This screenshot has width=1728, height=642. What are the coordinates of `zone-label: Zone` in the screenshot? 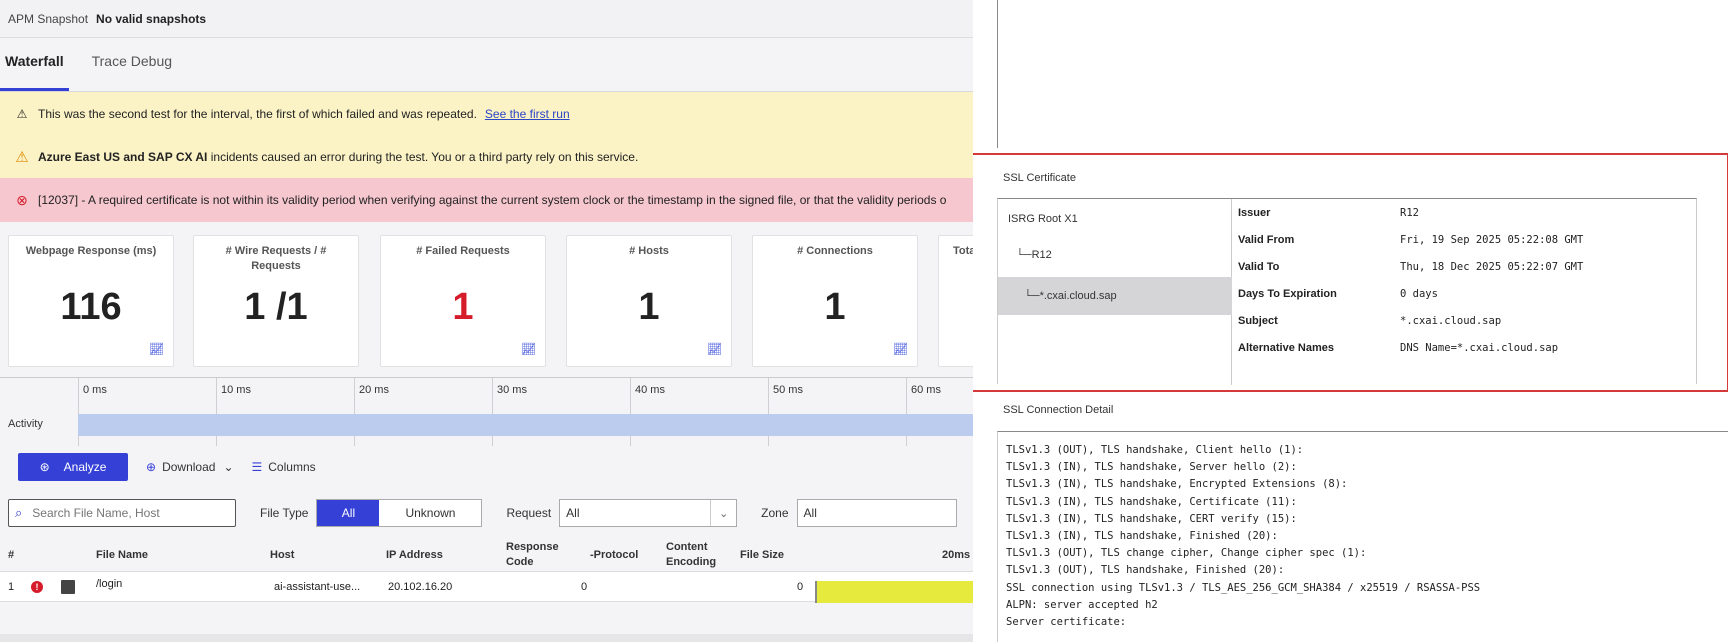 It's located at (775, 513).